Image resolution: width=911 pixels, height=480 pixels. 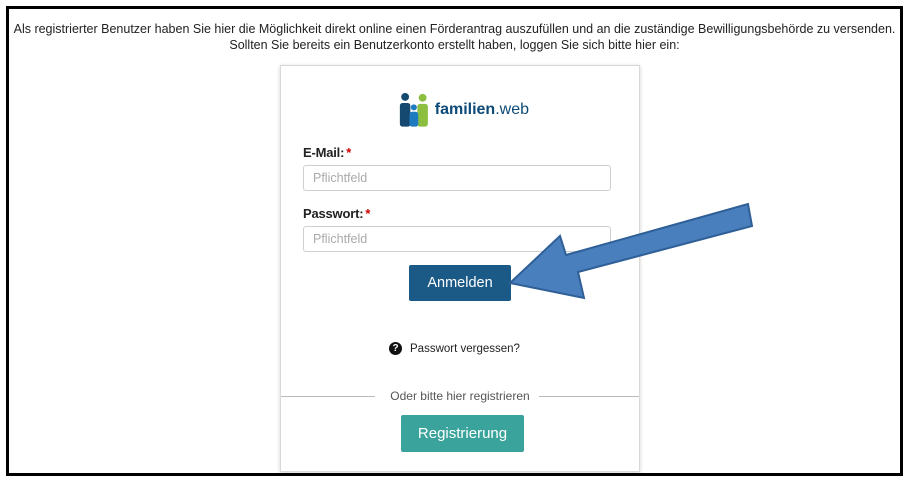 I want to click on logo-wordmark: familien.web, so click(x=482, y=110).